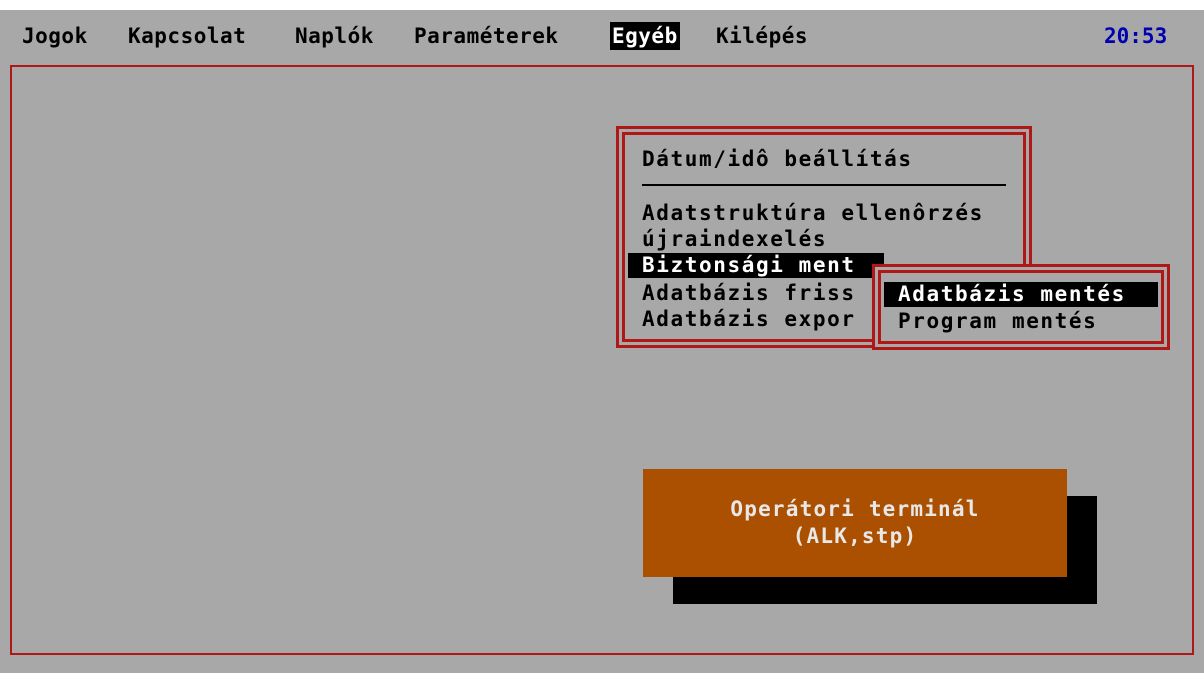 This screenshot has width=1204, height=673. Describe the element at coordinates (749, 293) in the screenshot. I see `menu-item-adatbazis-frissites: Adatbázis friss` at that location.